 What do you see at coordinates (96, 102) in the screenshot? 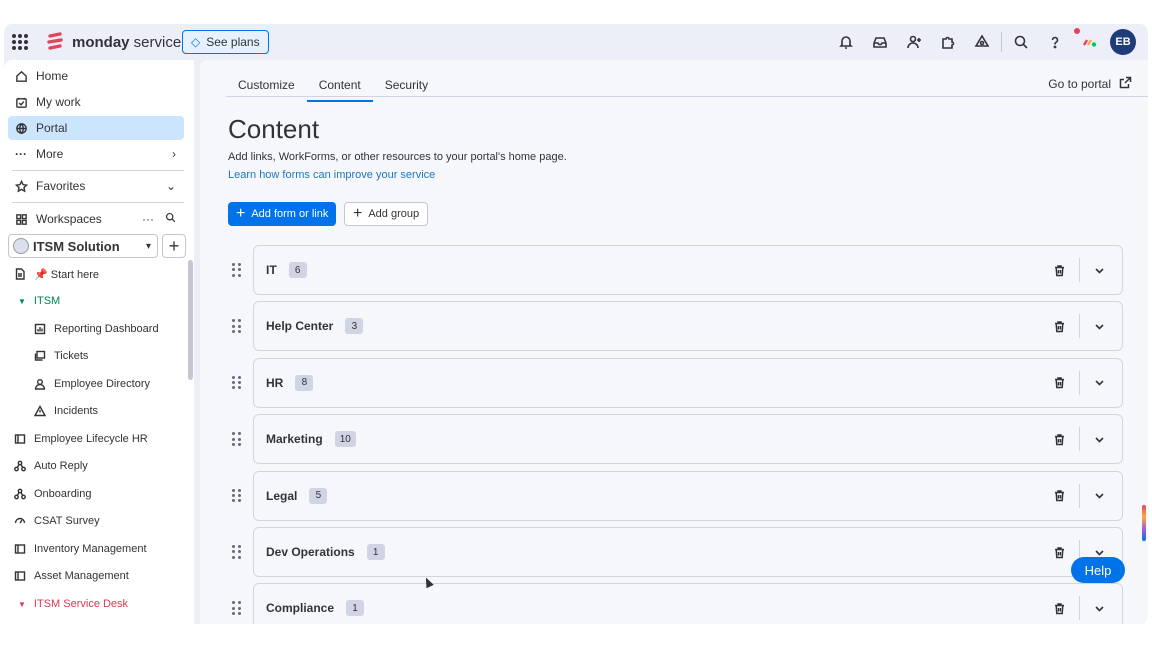
I see `sidebar-item-my-work: My work` at bounding box center [96, 102].